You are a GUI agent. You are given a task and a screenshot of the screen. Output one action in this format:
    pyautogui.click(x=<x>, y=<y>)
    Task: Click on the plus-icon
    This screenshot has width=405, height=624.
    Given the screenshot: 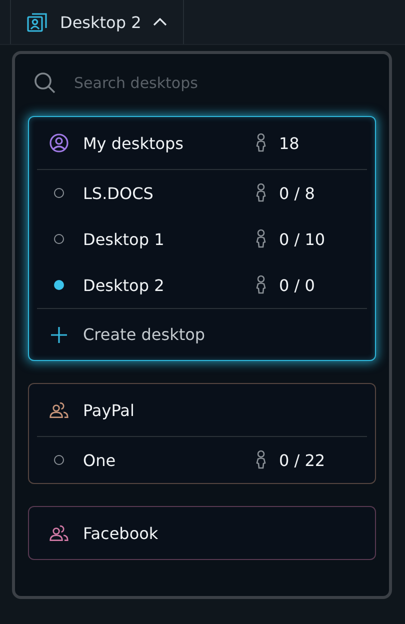 What is the action you would take?
    pyautogui.click(x=59, y=335)
    